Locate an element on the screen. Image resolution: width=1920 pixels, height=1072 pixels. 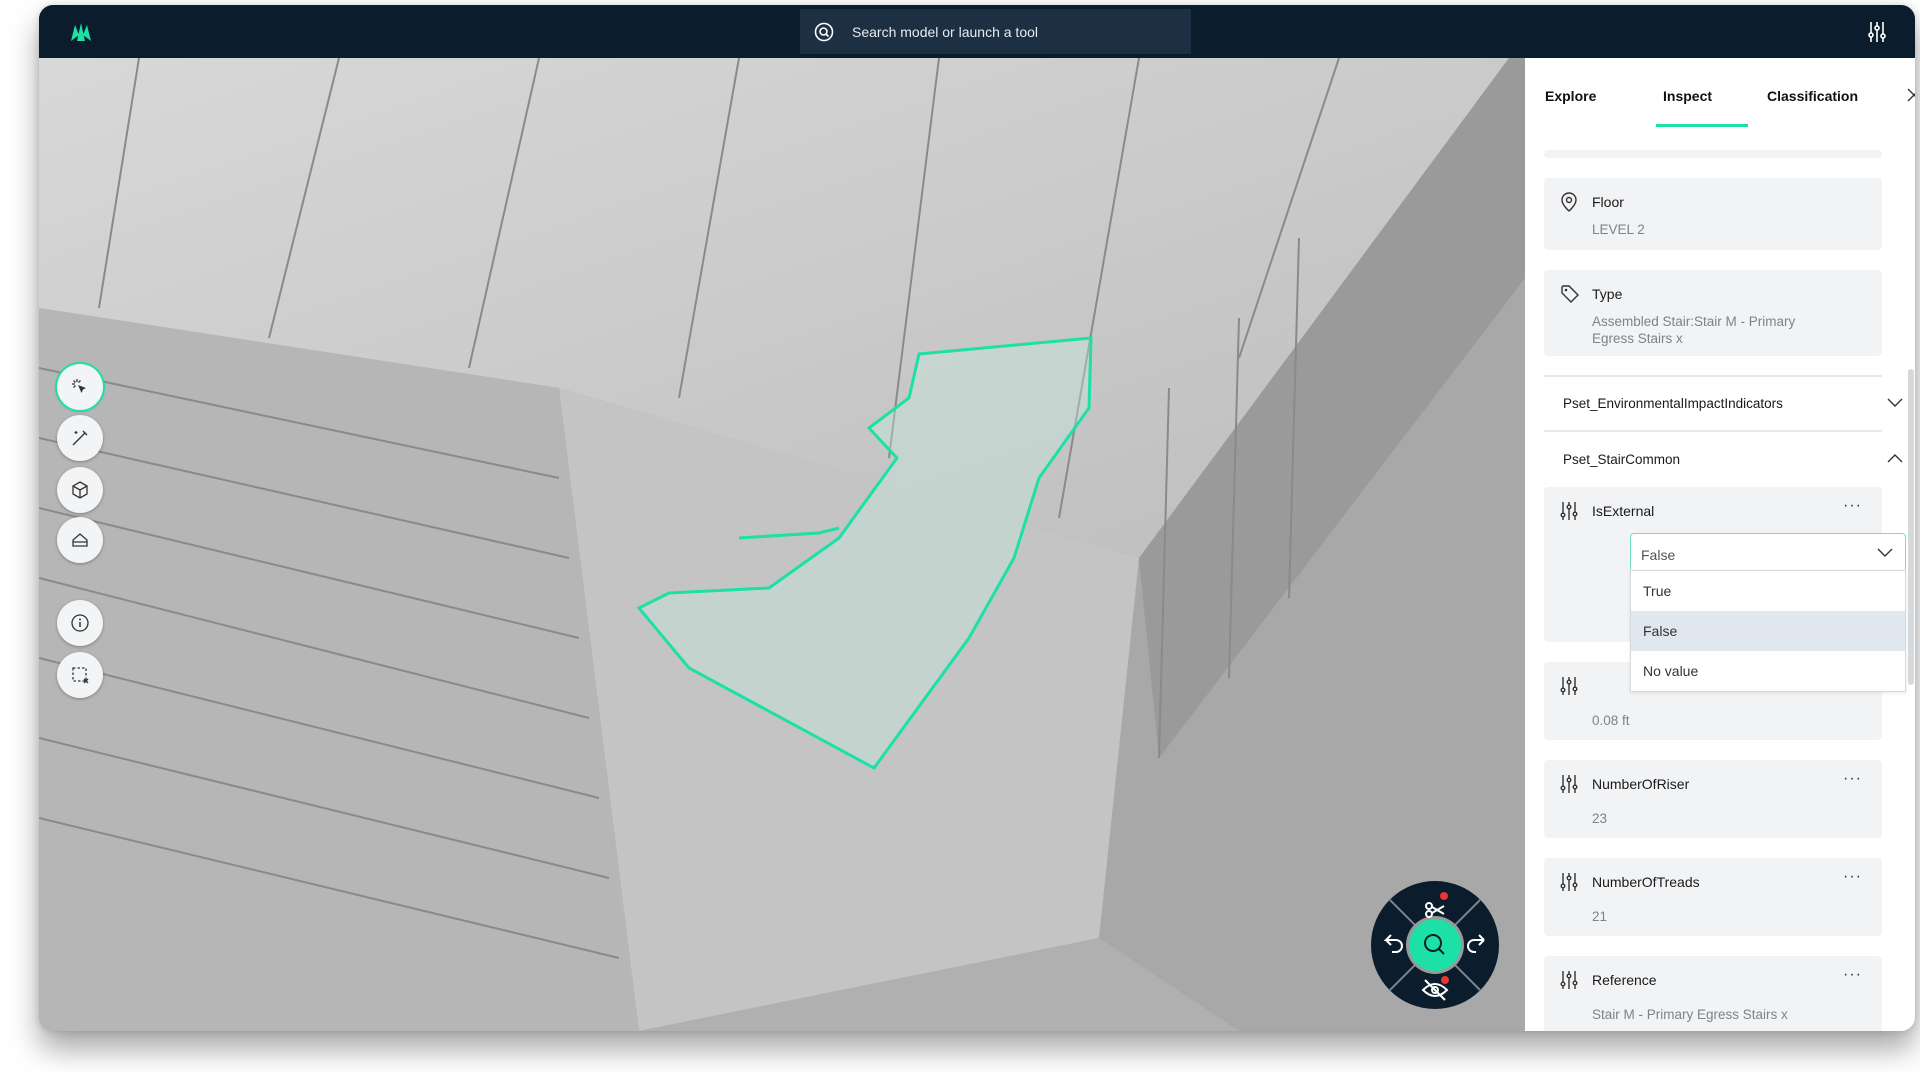
box-select-button is located at coordinates (80, 675).